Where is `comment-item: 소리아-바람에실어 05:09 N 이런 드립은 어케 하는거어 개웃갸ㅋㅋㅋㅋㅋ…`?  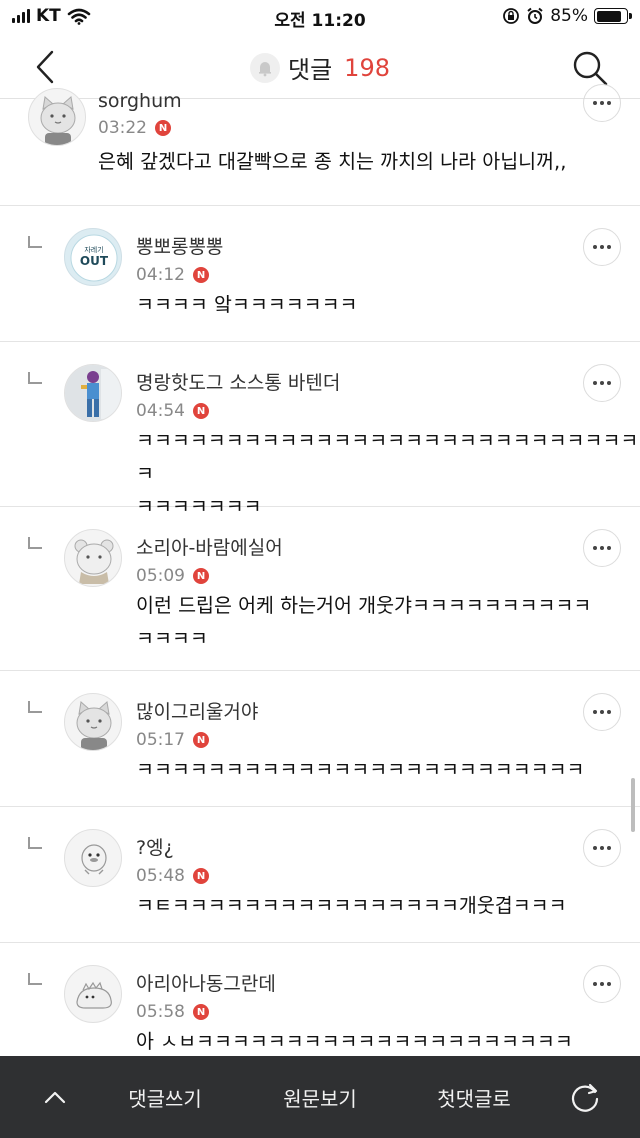
comment-item: 소리아-바람에실어 05:09 N 이런 드립은 어케 하는거어 개웃갸ㅋㅋㅋㅋㅋ… is located at coordinates (320, 589).